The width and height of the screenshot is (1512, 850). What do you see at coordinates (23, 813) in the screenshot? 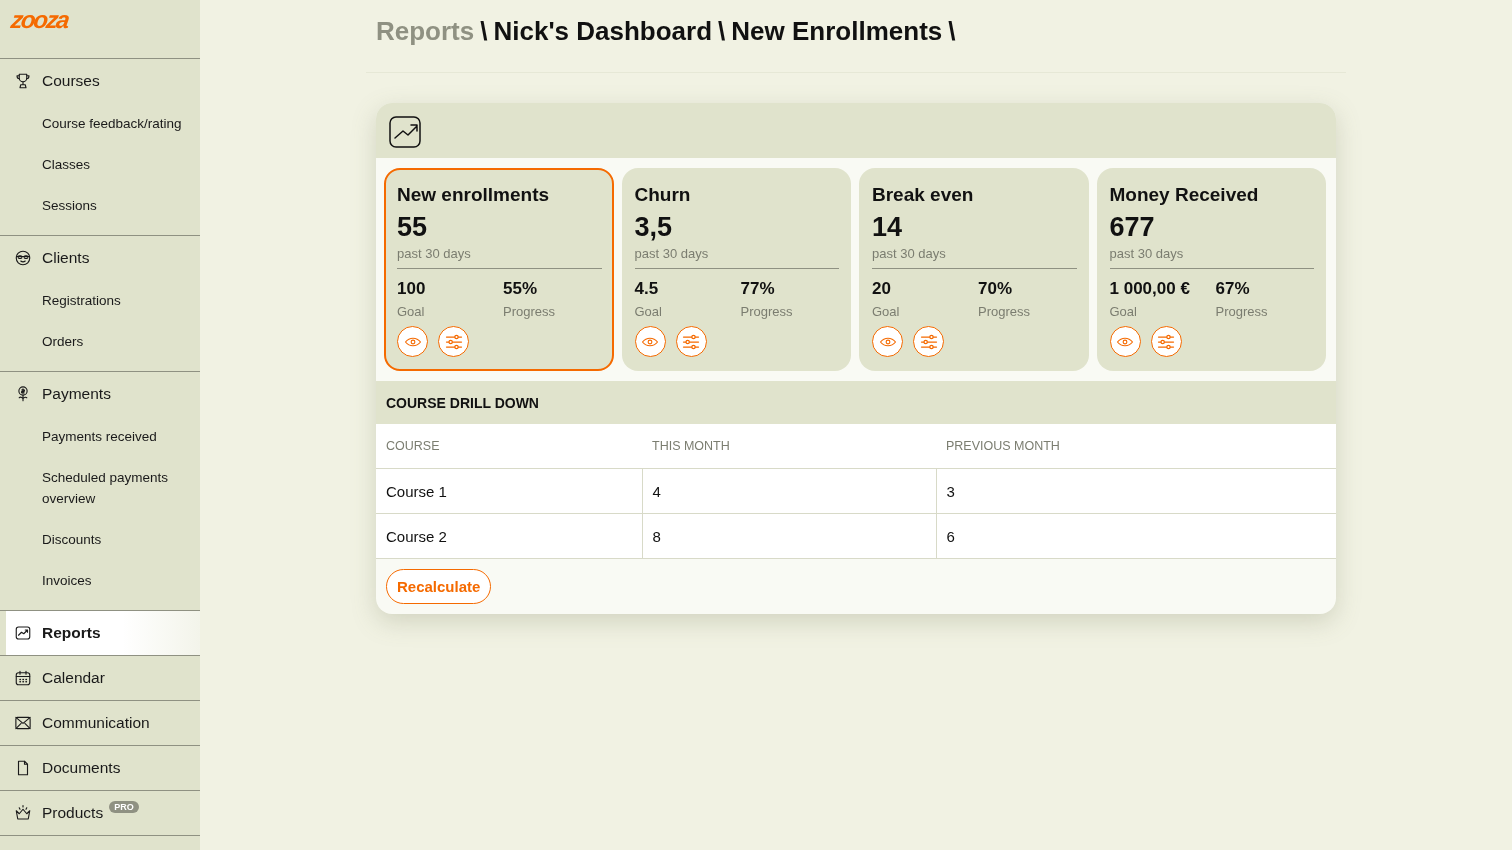
I see `crown-icon` at bounding box center [23, 813].